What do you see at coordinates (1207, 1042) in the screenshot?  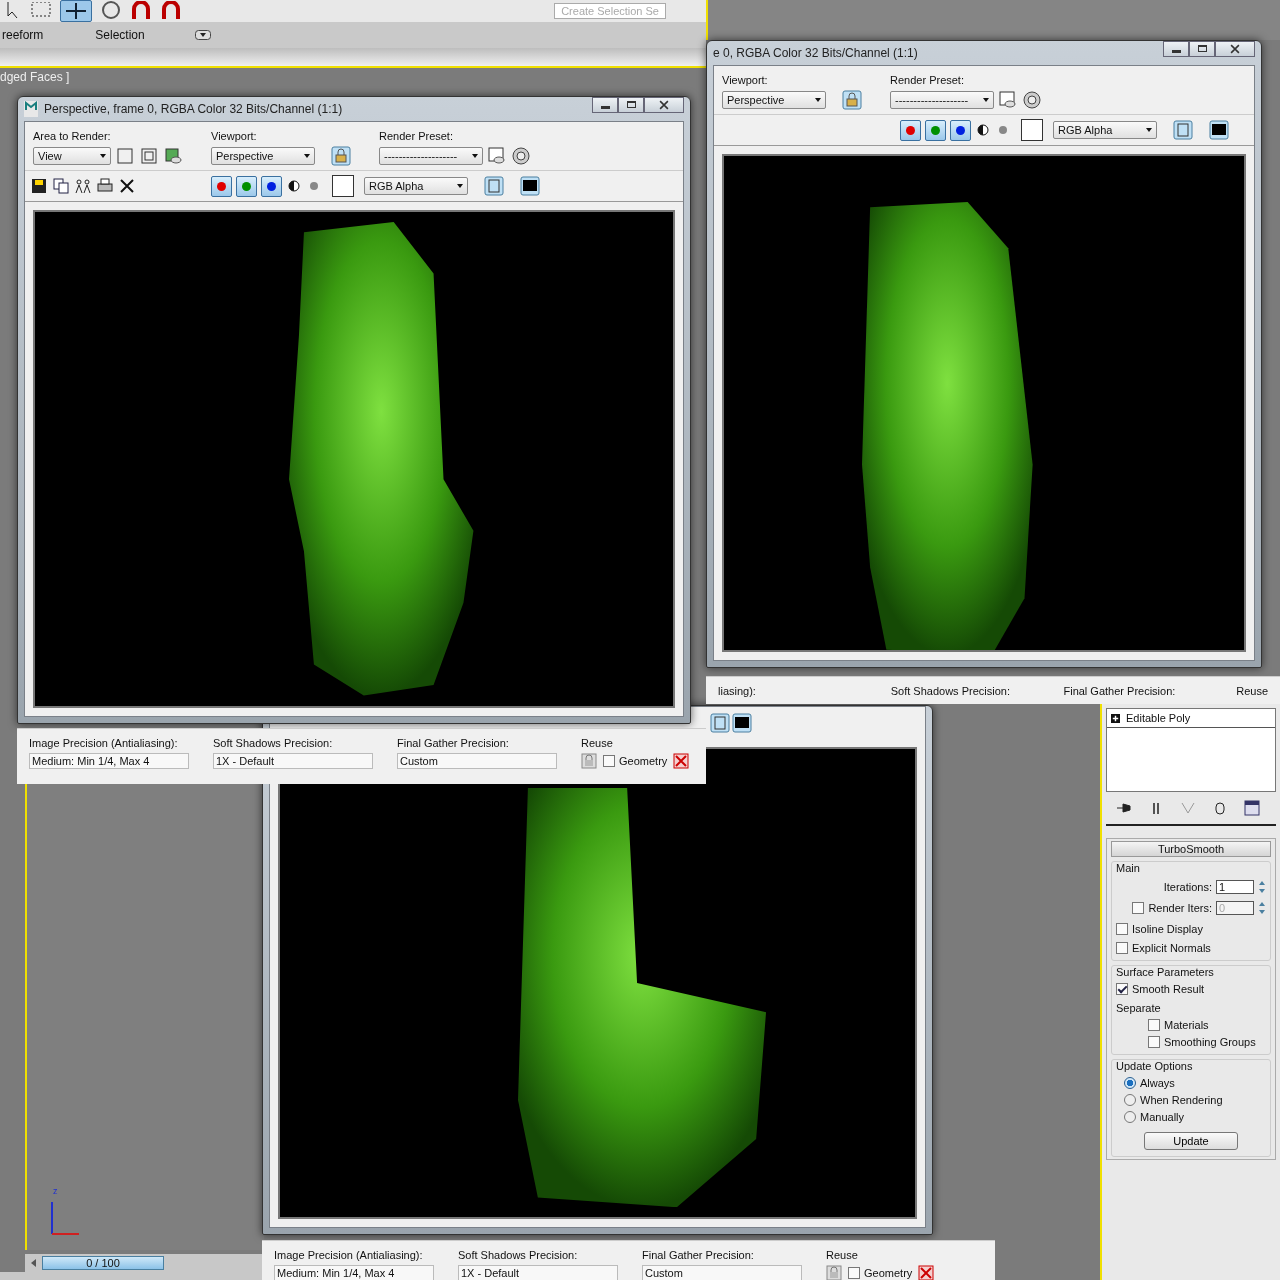 I see `separate-checkbox: Smoothing Groups` at bounding box center [1207, 1042].